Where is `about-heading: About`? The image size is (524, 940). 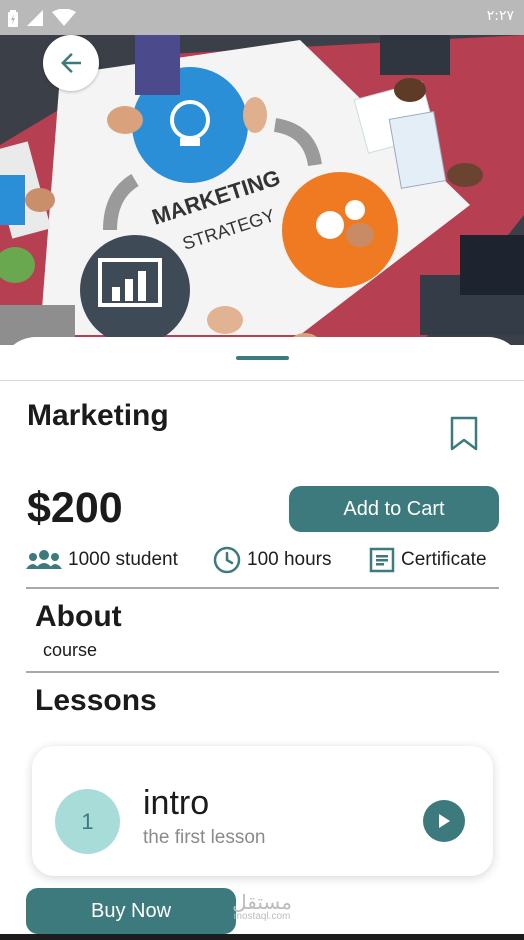
about-heading: About is located at coordinates (78, 616).